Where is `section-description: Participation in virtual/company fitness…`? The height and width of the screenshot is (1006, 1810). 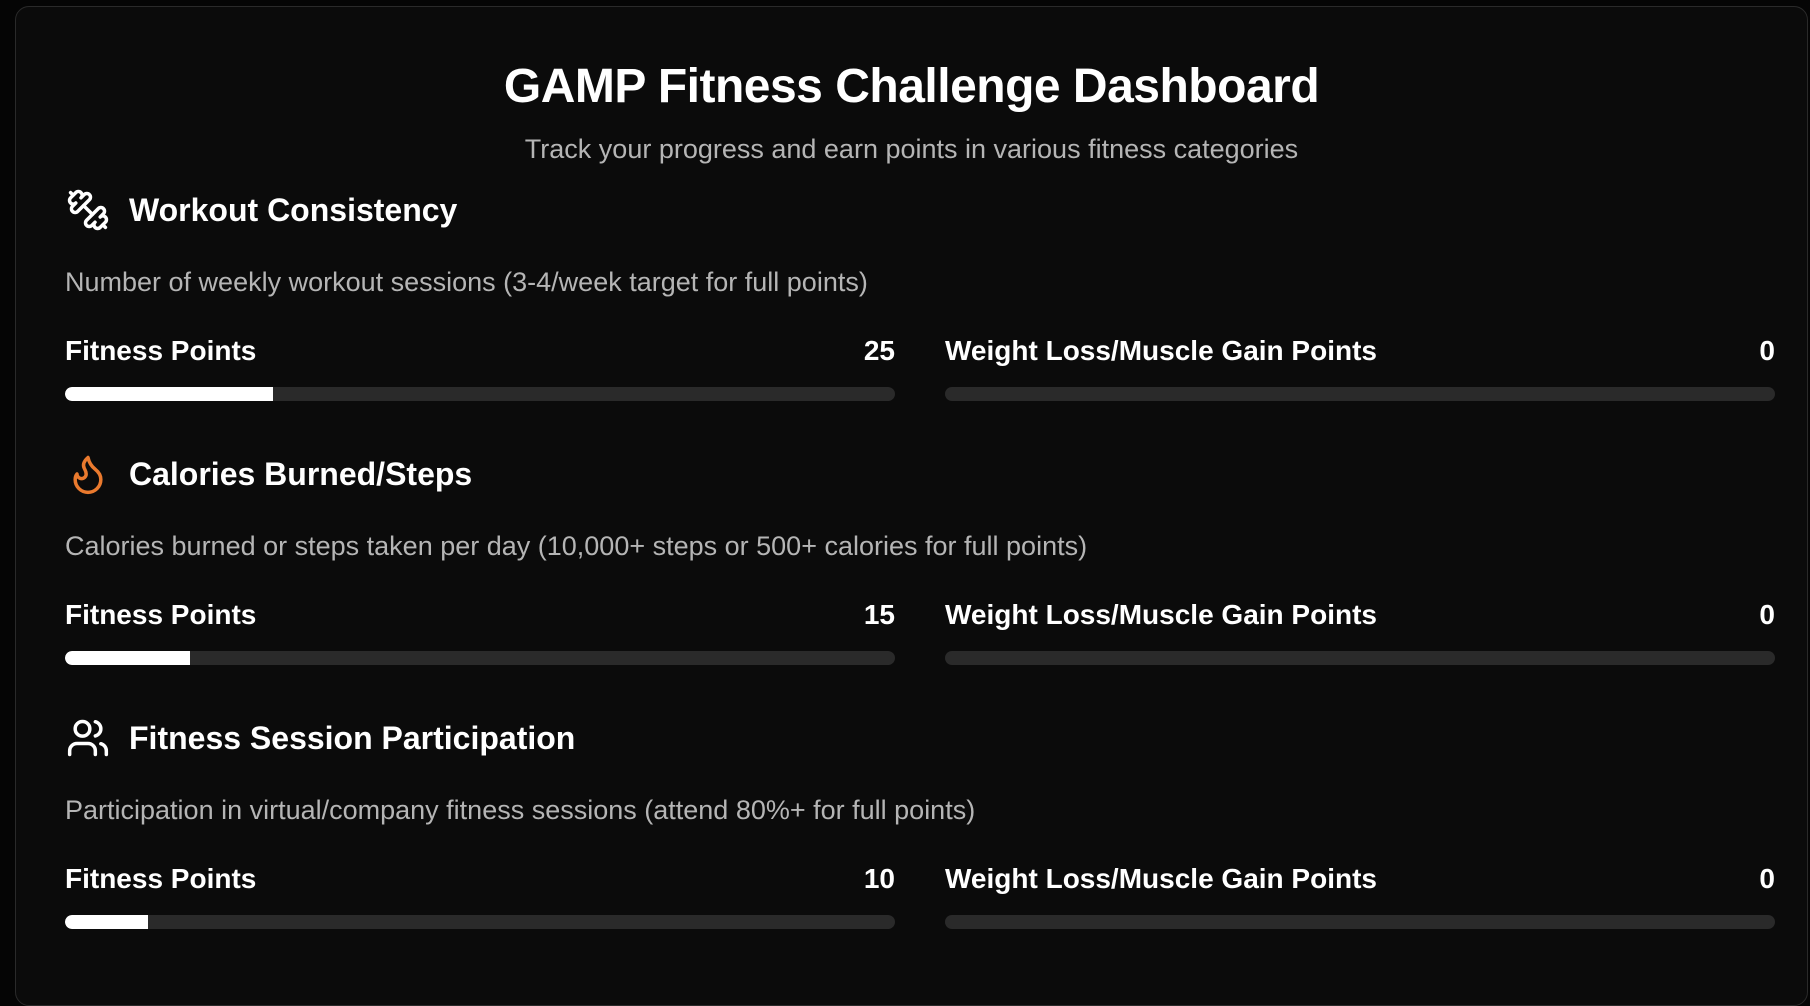
section-description: Participation in virtual/company fitness… is located at coordinates (520, 810).